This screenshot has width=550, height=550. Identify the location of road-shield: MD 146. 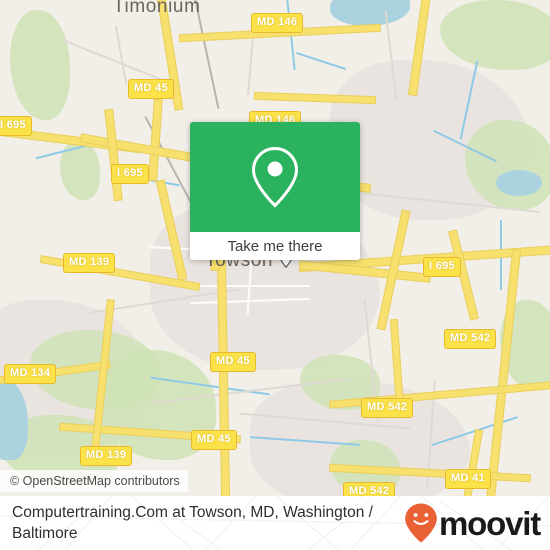
(277, 23).